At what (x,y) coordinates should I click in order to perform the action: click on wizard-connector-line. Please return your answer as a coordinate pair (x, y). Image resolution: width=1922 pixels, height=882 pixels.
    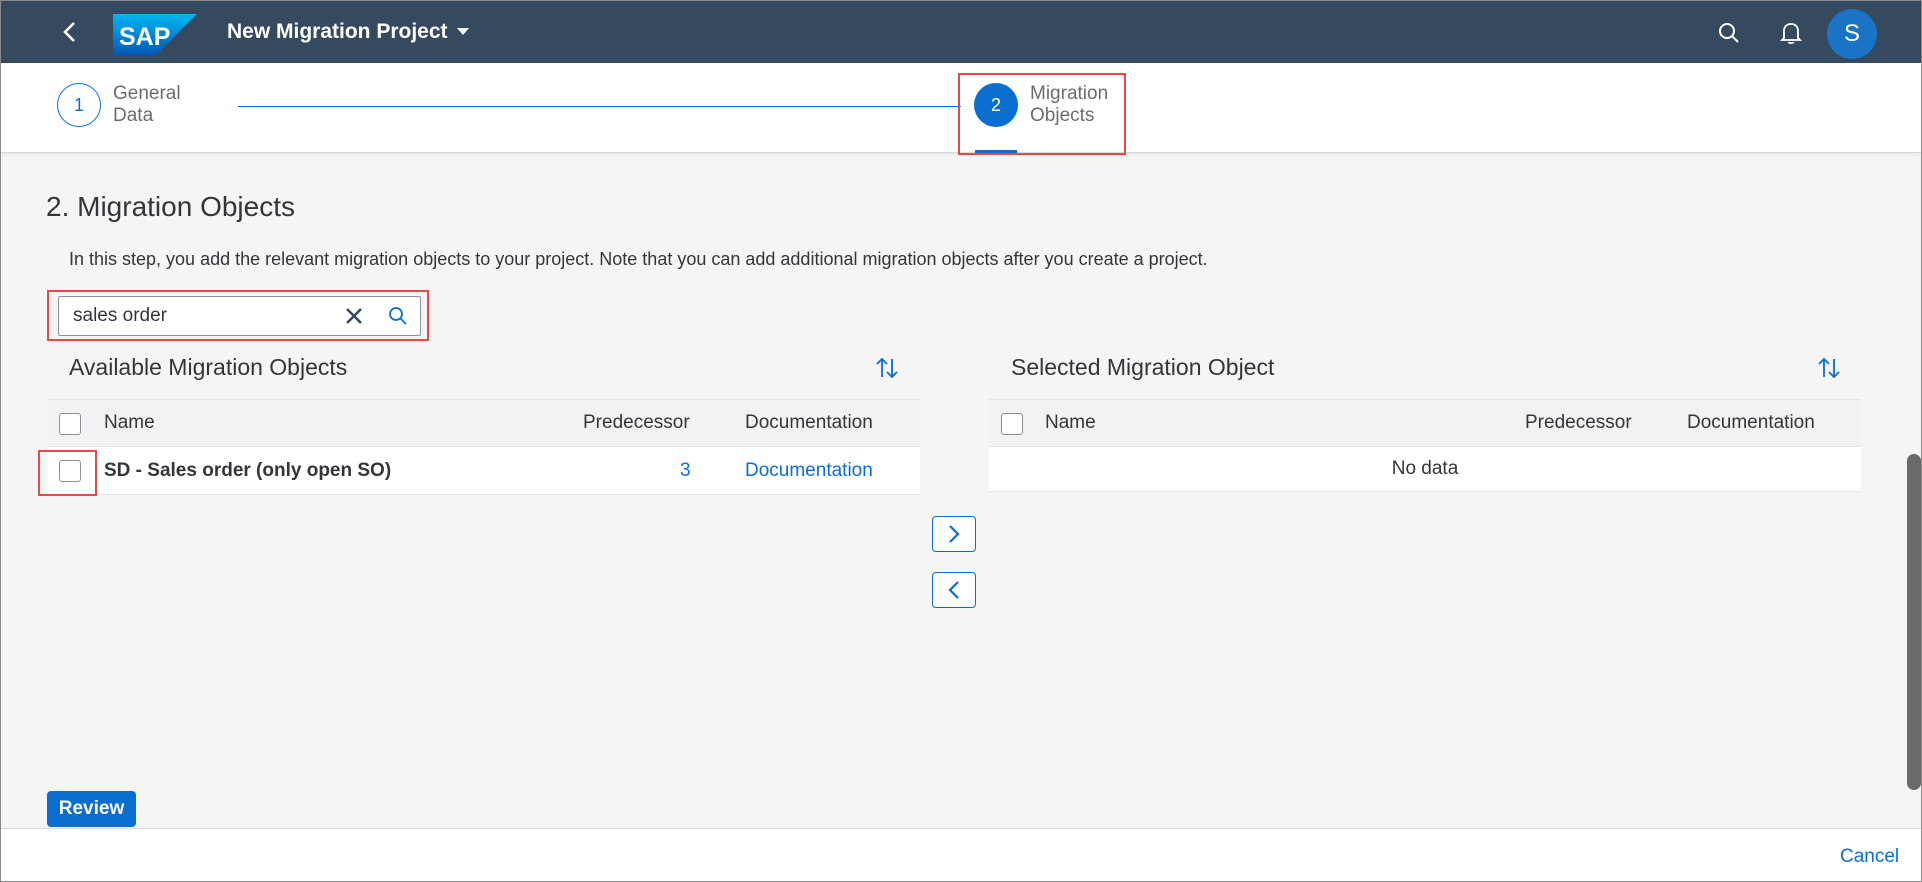
    Looking at the image, I should click on (599, 106).